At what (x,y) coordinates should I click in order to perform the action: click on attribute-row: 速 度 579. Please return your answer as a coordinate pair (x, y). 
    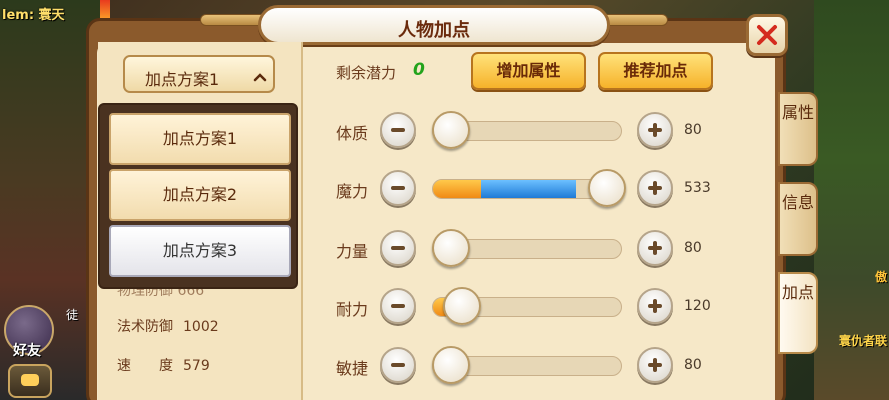
    Looking at the image, I should click on (163, 365).